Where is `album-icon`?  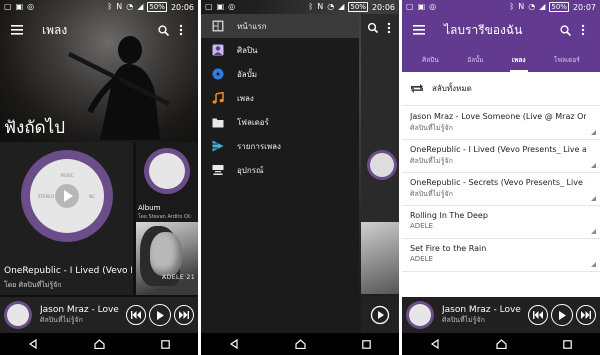
album-icon is located at coordinates (218, 74).